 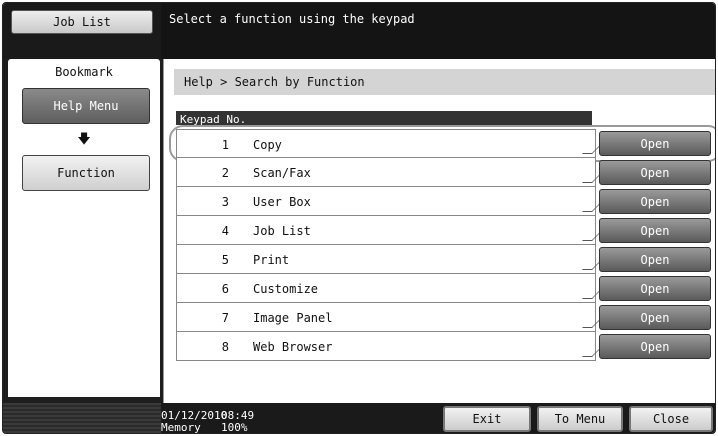 I want to click on function-row: 4 Job List Open, so click(x=443, y=230).